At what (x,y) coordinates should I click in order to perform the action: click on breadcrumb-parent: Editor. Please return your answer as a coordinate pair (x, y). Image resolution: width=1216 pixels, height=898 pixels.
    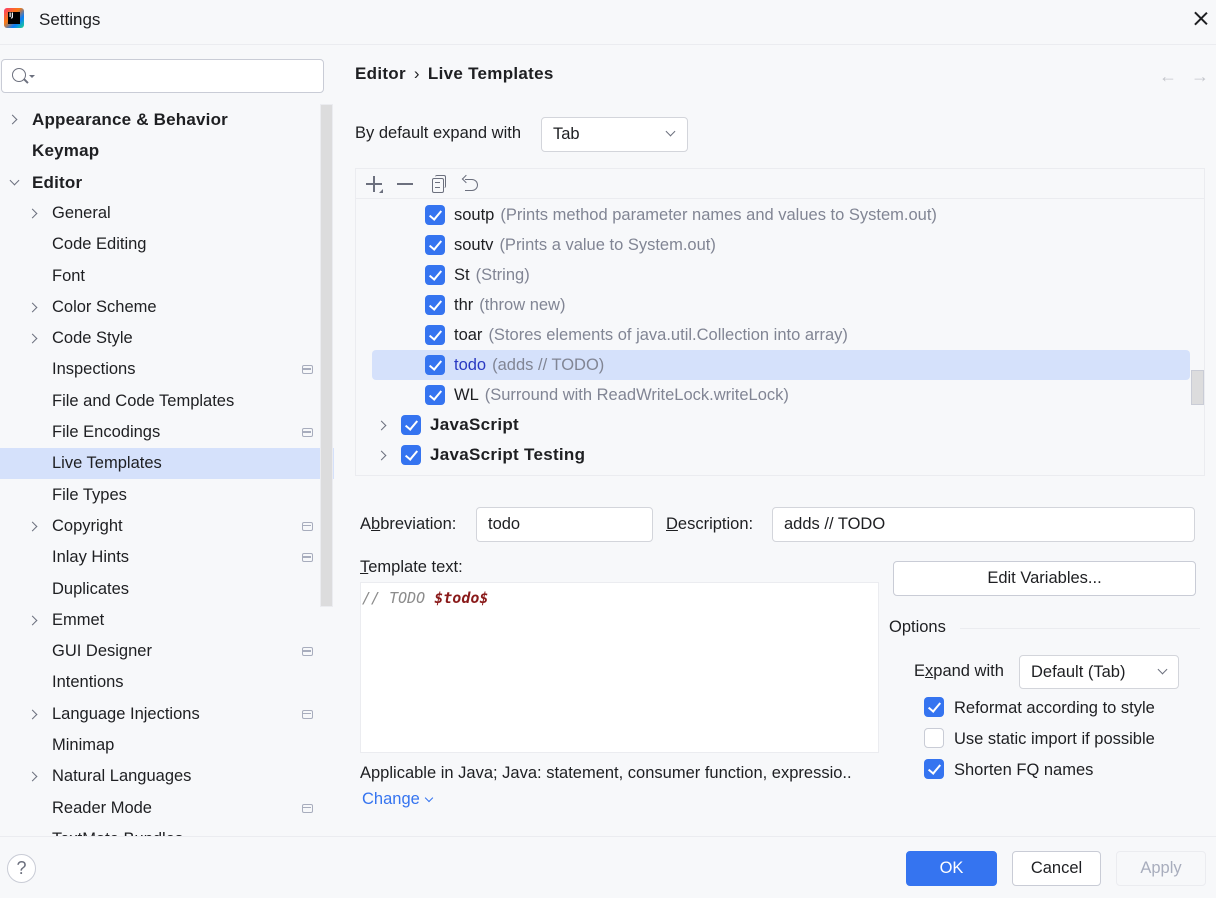
    Looking at the image, I should click on (380, 73).